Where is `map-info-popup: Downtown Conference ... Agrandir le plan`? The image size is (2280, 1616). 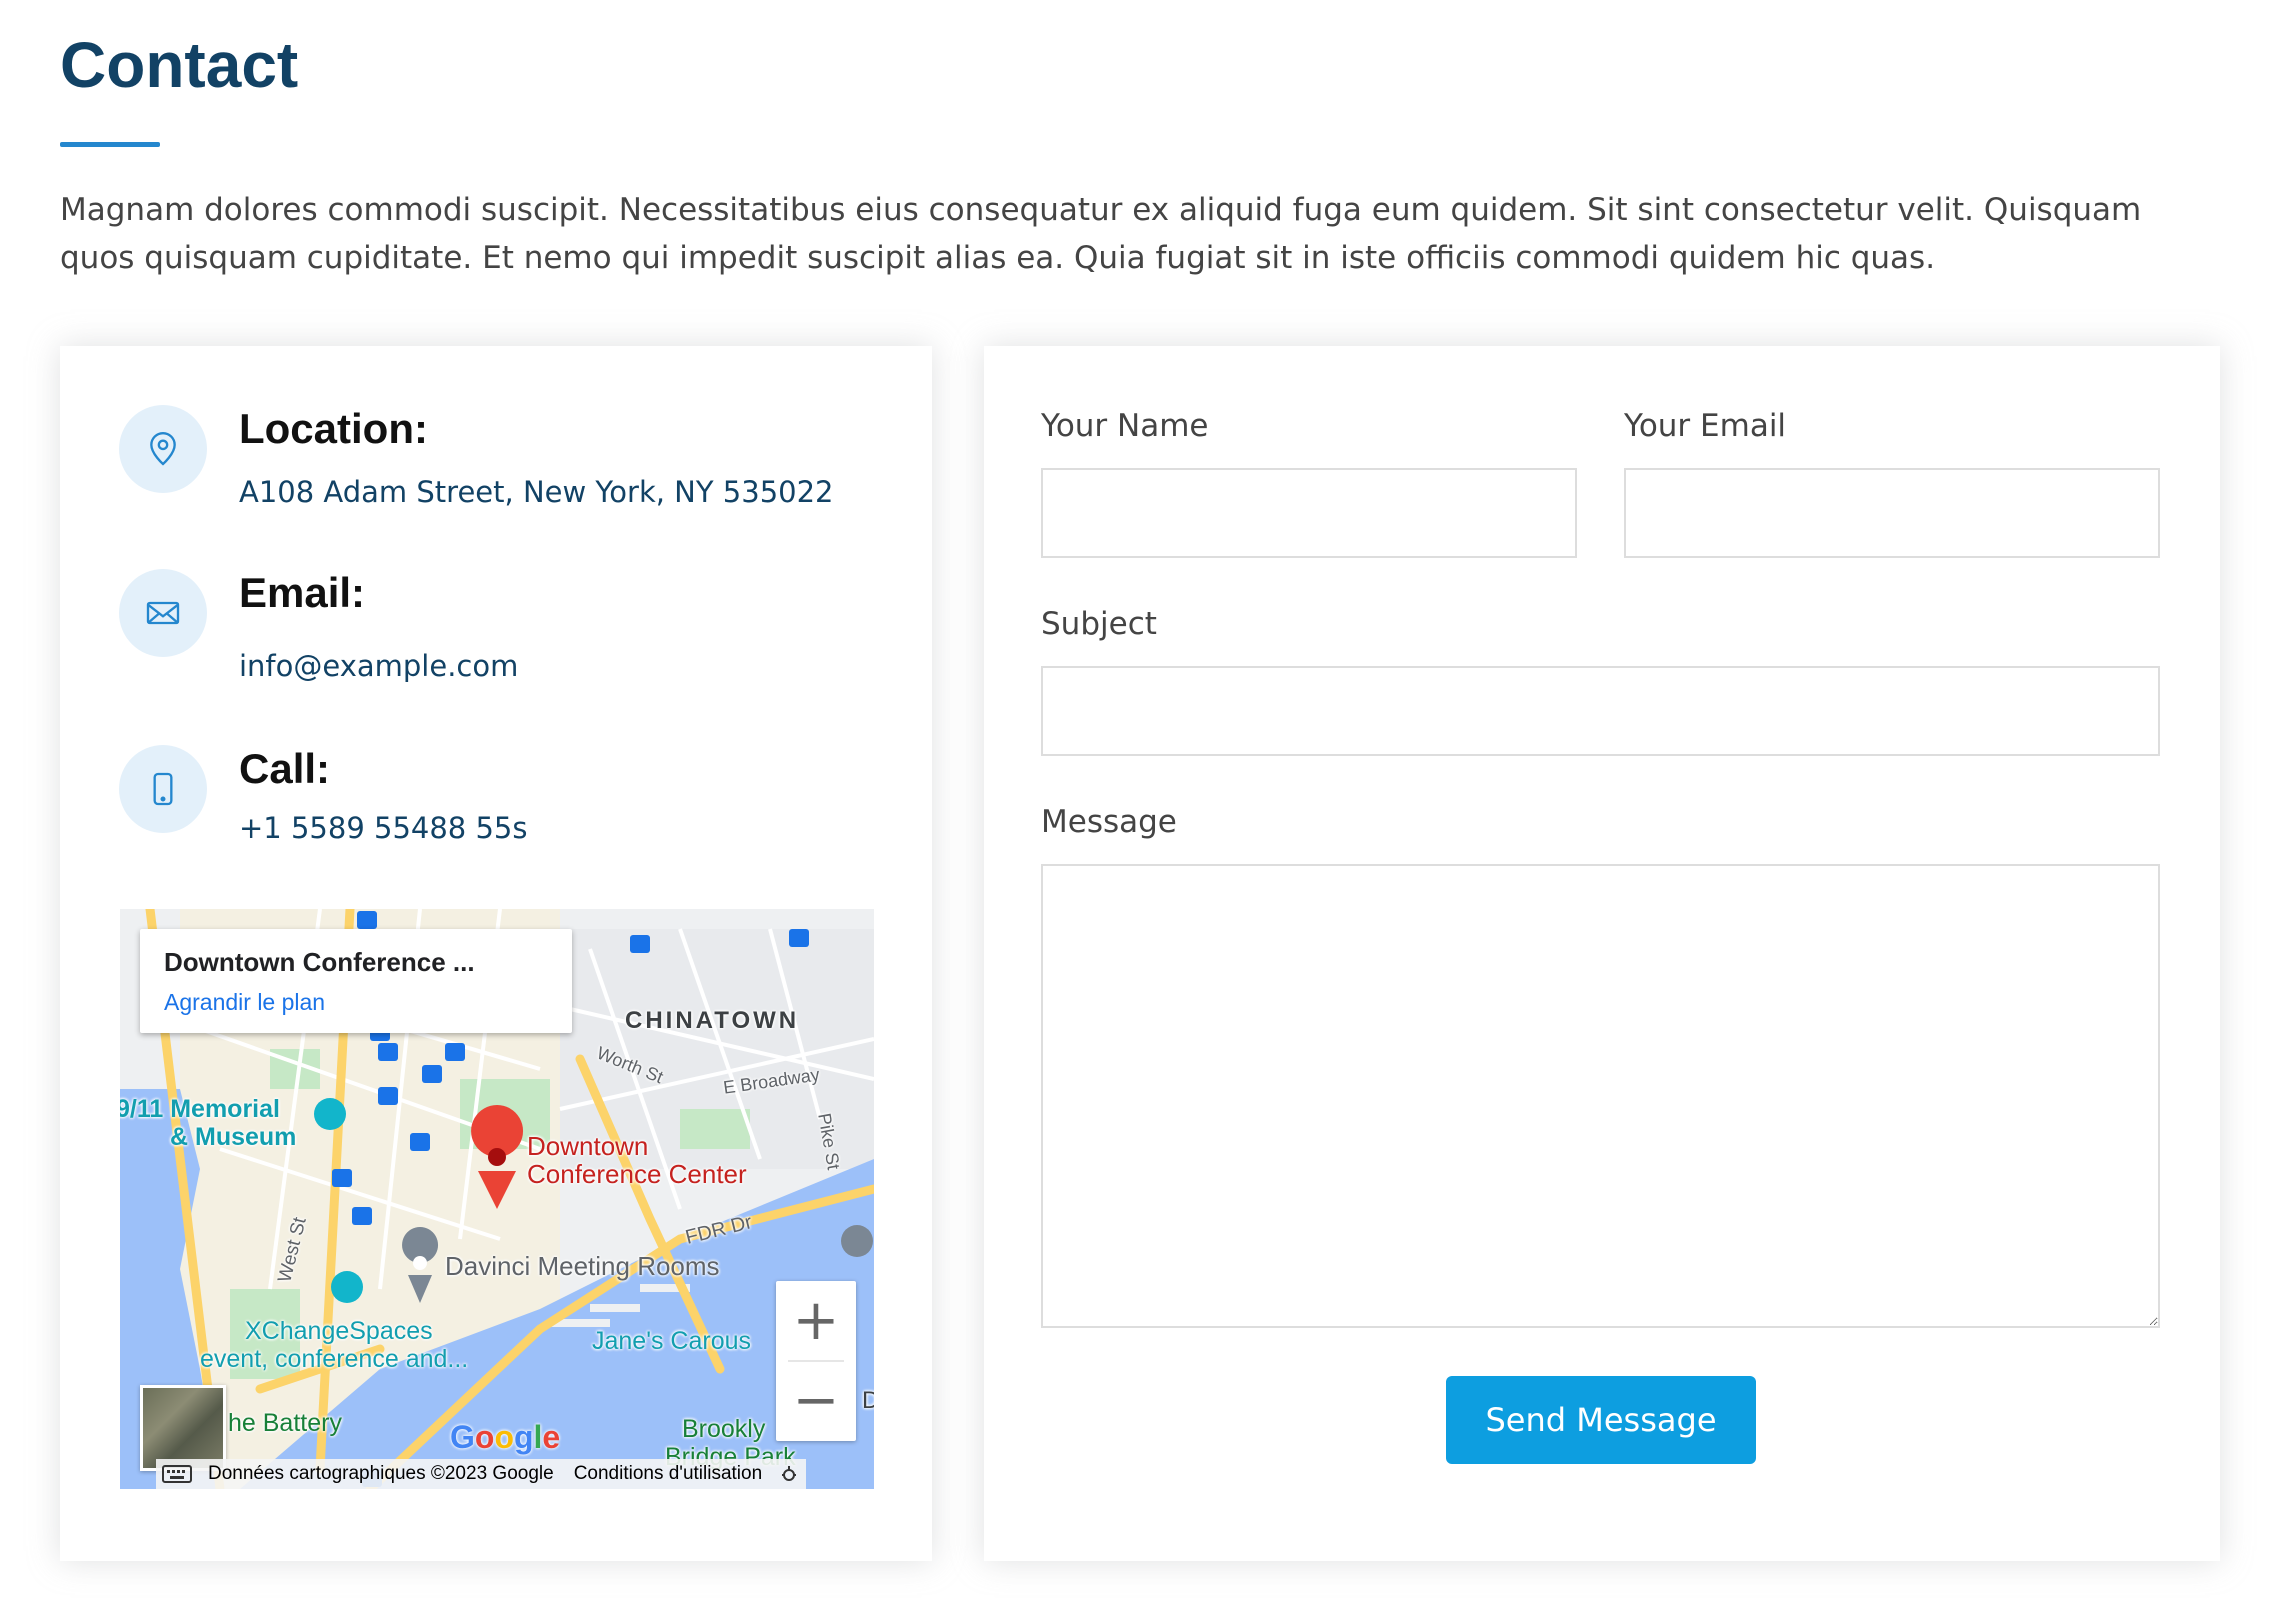
map-info-popup: Downtown Conference ... Agrandir le plan is located at coordinates (356, 981).